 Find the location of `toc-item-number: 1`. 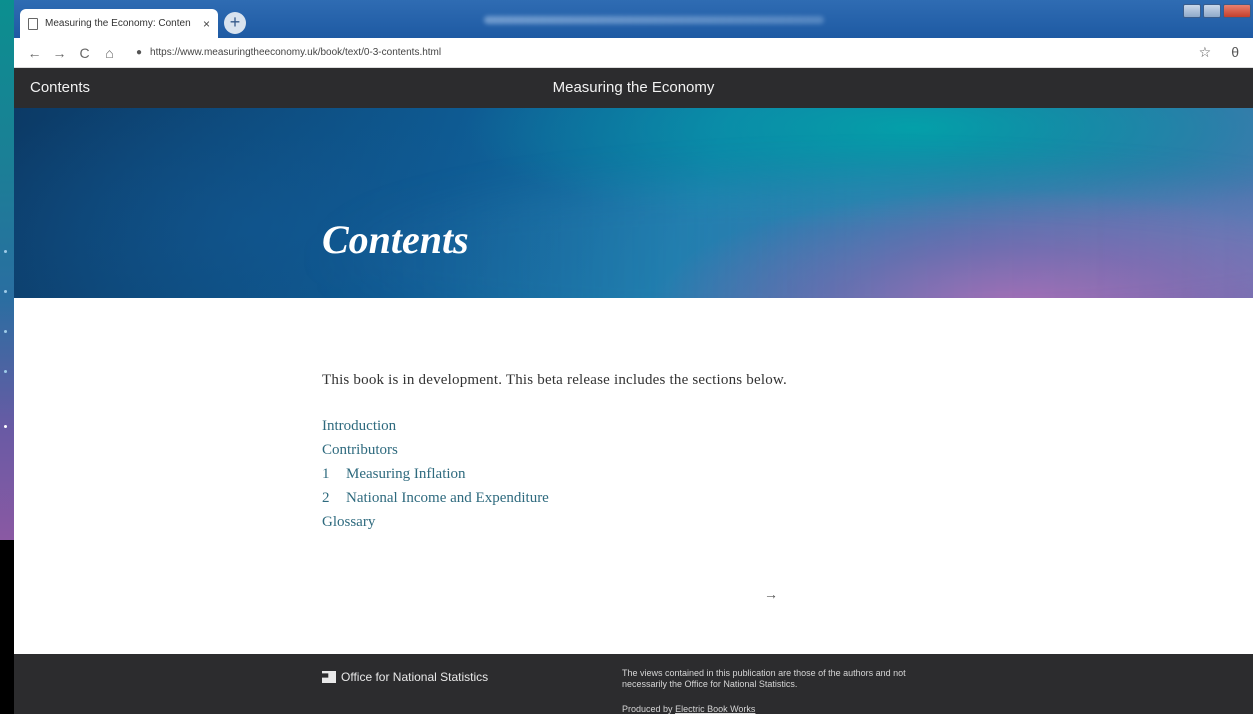

toc-item-number: 1 is located at coordinates (326, 473).